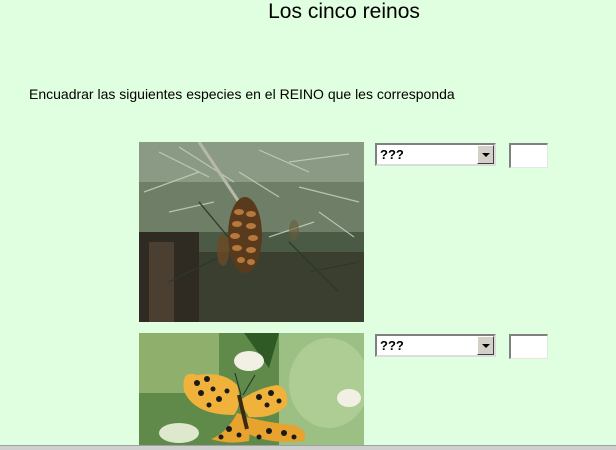 Image resolution: width=616 pixels, height=450 pixels. I want to click on page-title: Los cinco reinos, so click(344, 11).